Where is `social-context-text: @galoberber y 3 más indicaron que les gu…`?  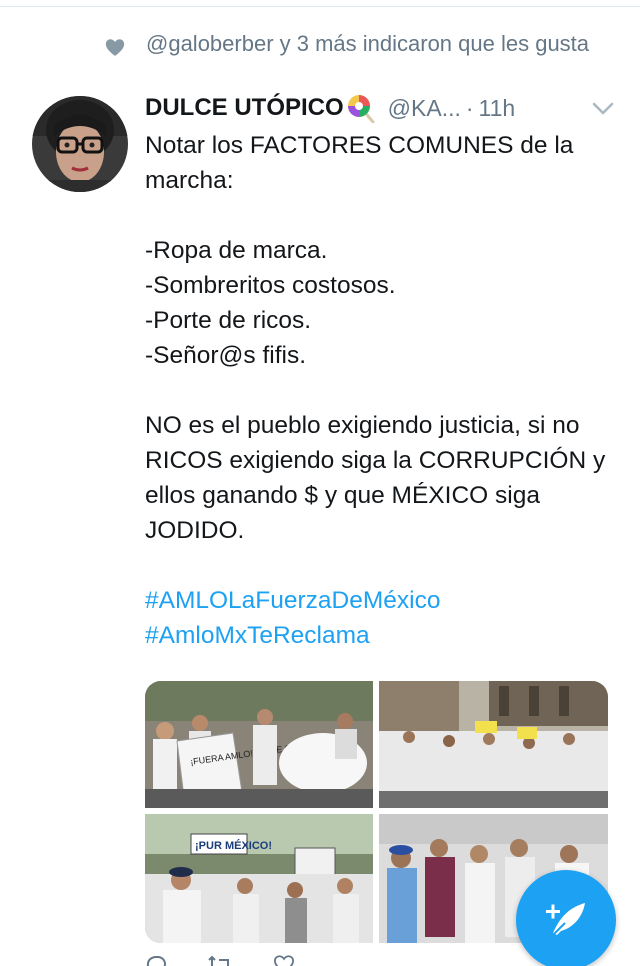 social-context-text: @galoberber y 3 más indicaron que les gu… is located at coordinates (368, 43).